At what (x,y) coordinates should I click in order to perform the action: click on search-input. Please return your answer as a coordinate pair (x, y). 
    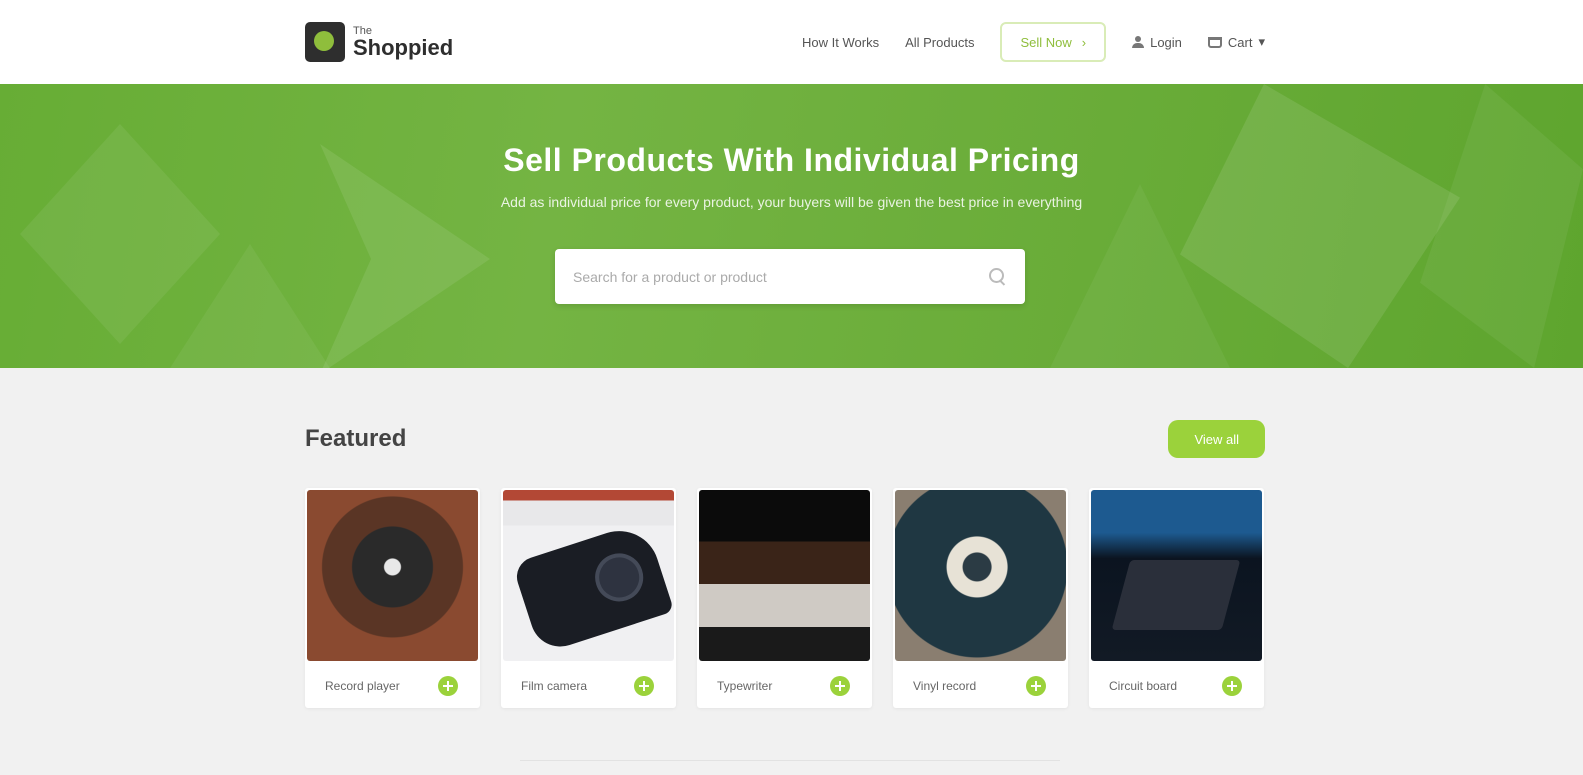
    Looking at the image, I should click on (781, 276).